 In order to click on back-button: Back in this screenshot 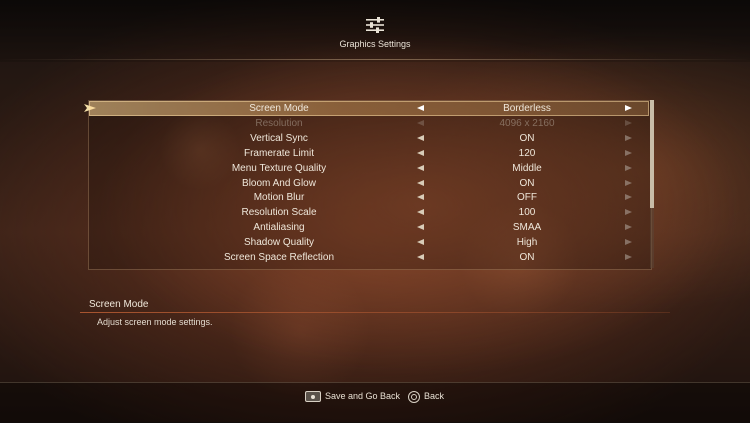, I will do `click(426, 396)`.